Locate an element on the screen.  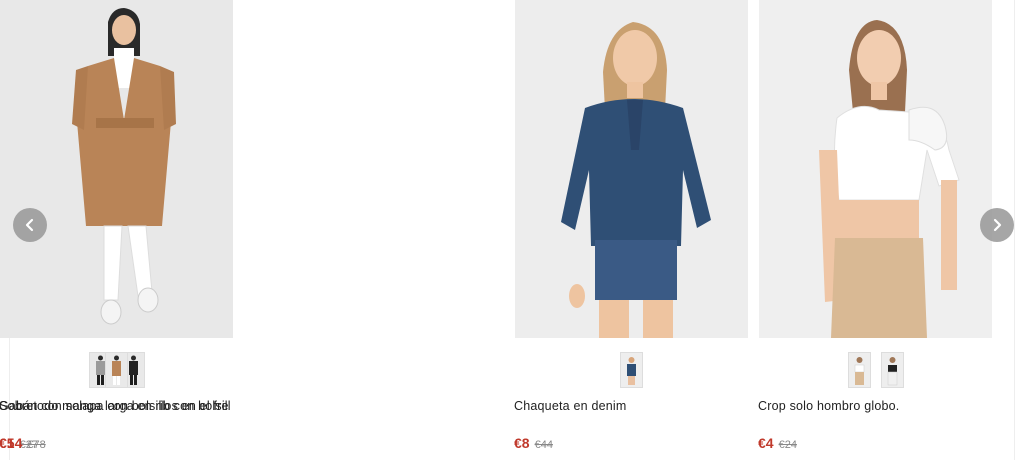
price-group: €14 €78 is located at coordinates (23, 443).